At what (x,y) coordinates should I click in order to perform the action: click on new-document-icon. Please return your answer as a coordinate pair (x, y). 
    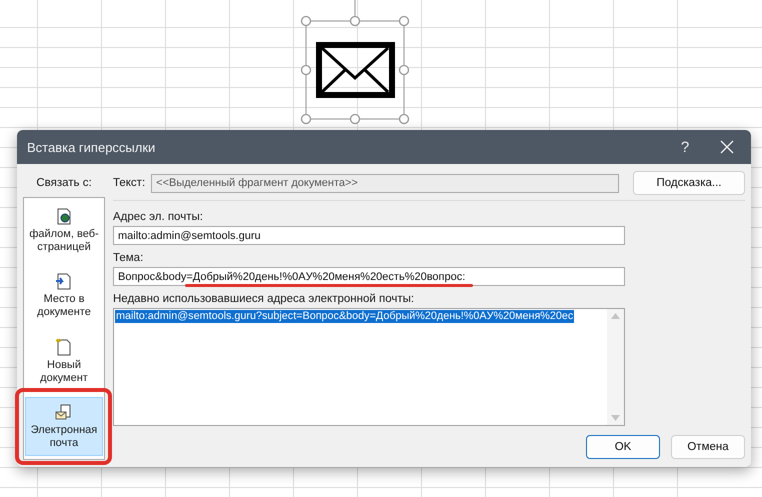
    Looking at the image, I should click on (64, 347).